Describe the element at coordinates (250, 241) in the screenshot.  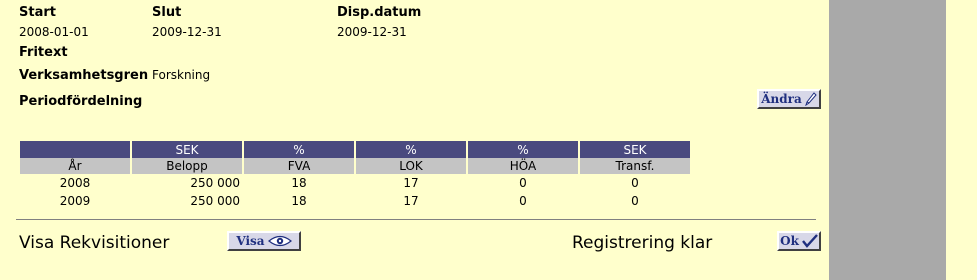
I see `visa-button-label: Visa` at that location.